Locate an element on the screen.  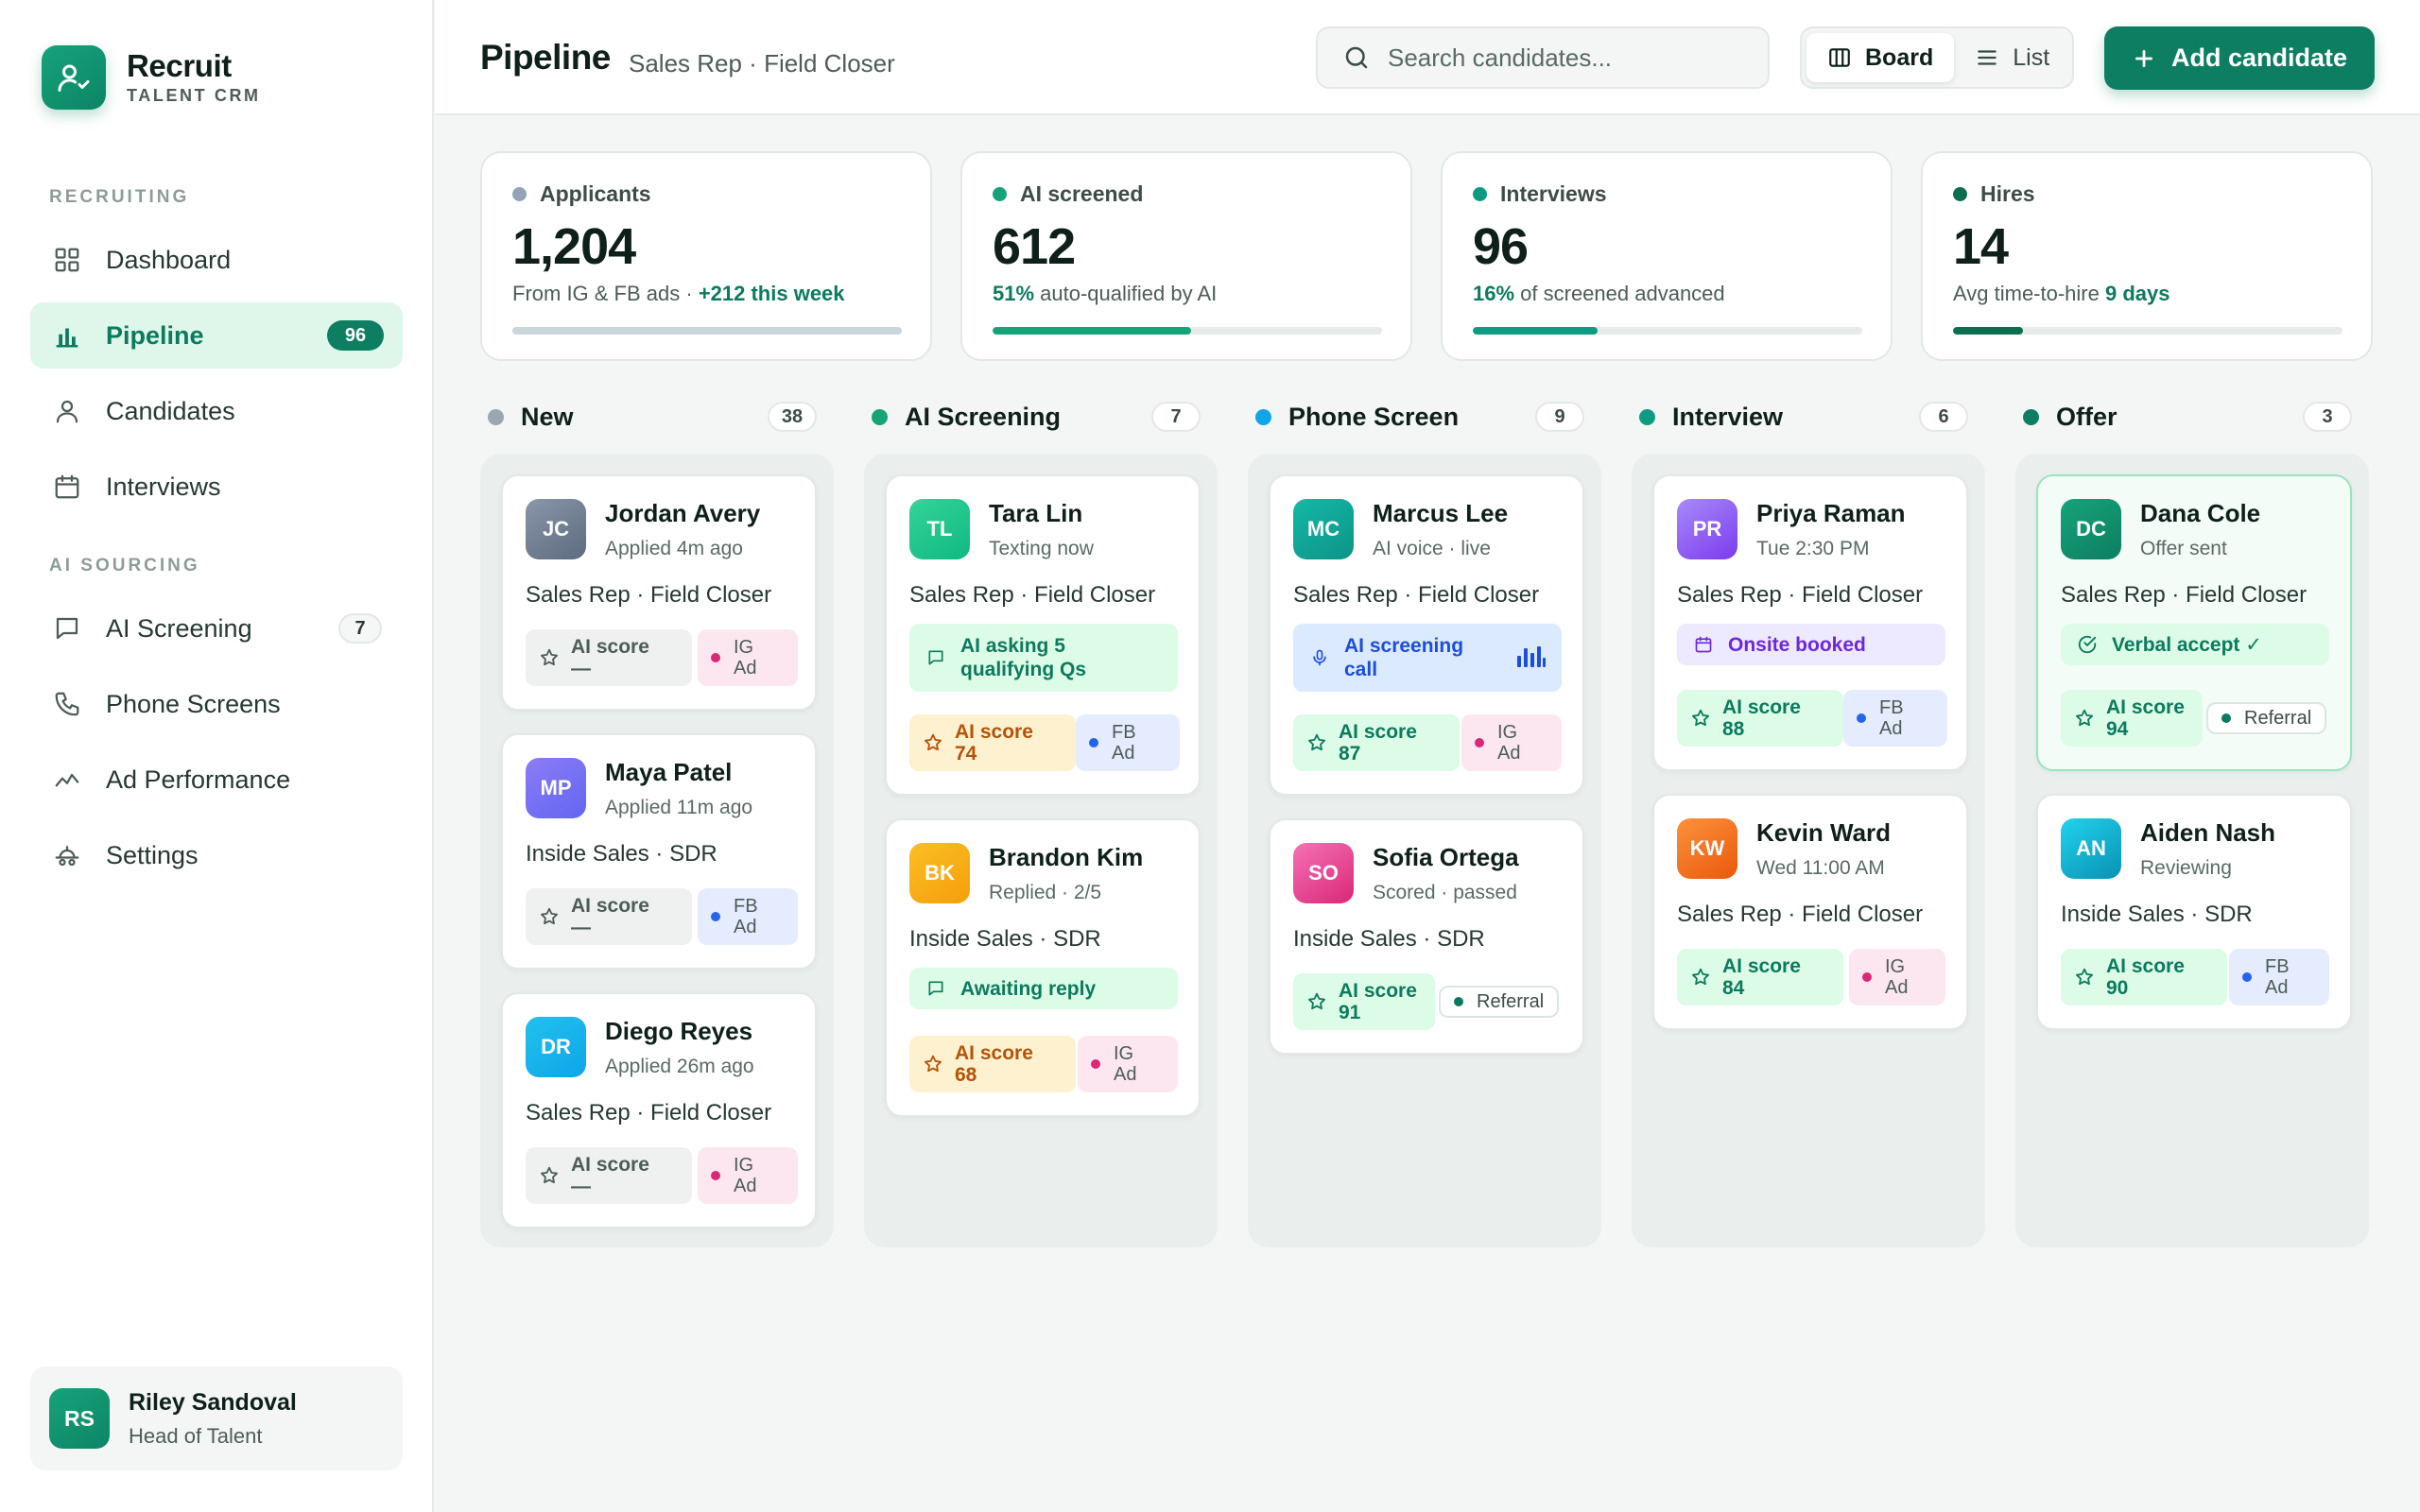
avatar: DR is located at coordinates (556, 1047).